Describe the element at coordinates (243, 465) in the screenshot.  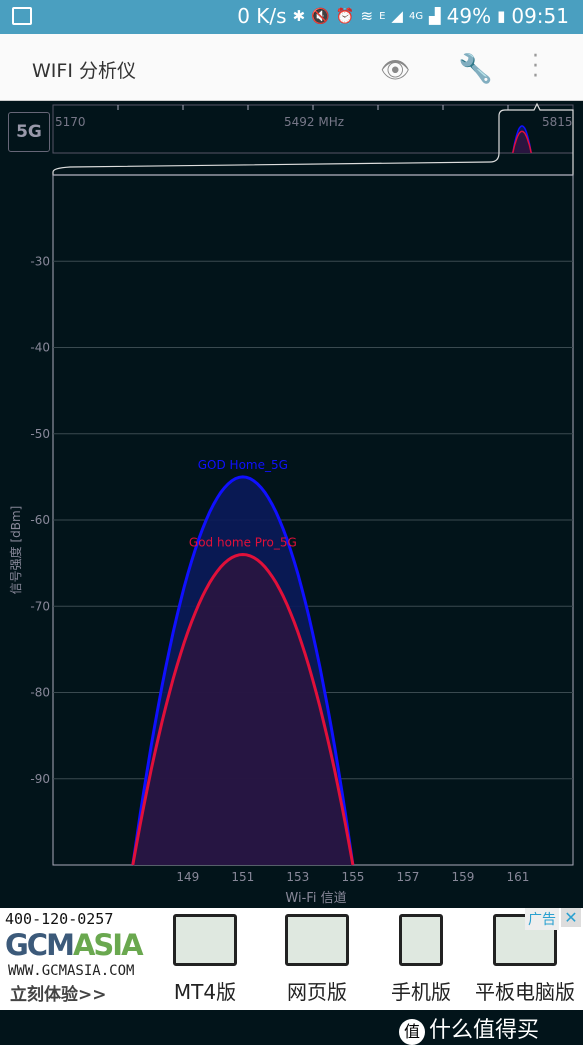
I see `network-label: GOD Home_5G` at that location.